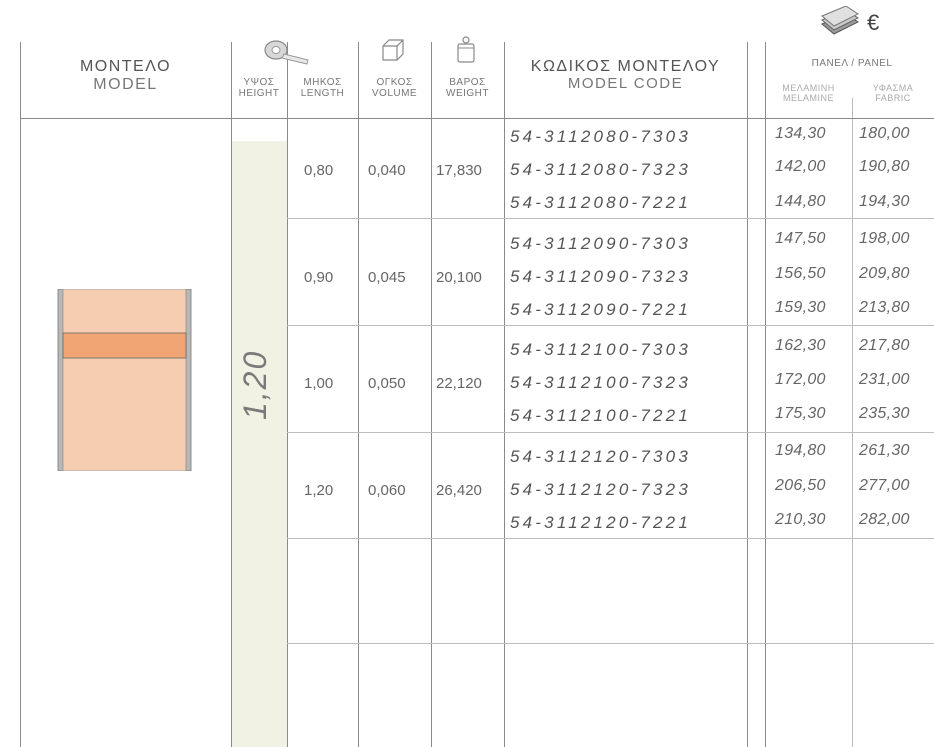 The width and height of the screenshot is (934, 747). What do you see at coordinates (459, 170) in the screenshot?
I see `weight-value: 17,830` at bounding box center [459, 170].